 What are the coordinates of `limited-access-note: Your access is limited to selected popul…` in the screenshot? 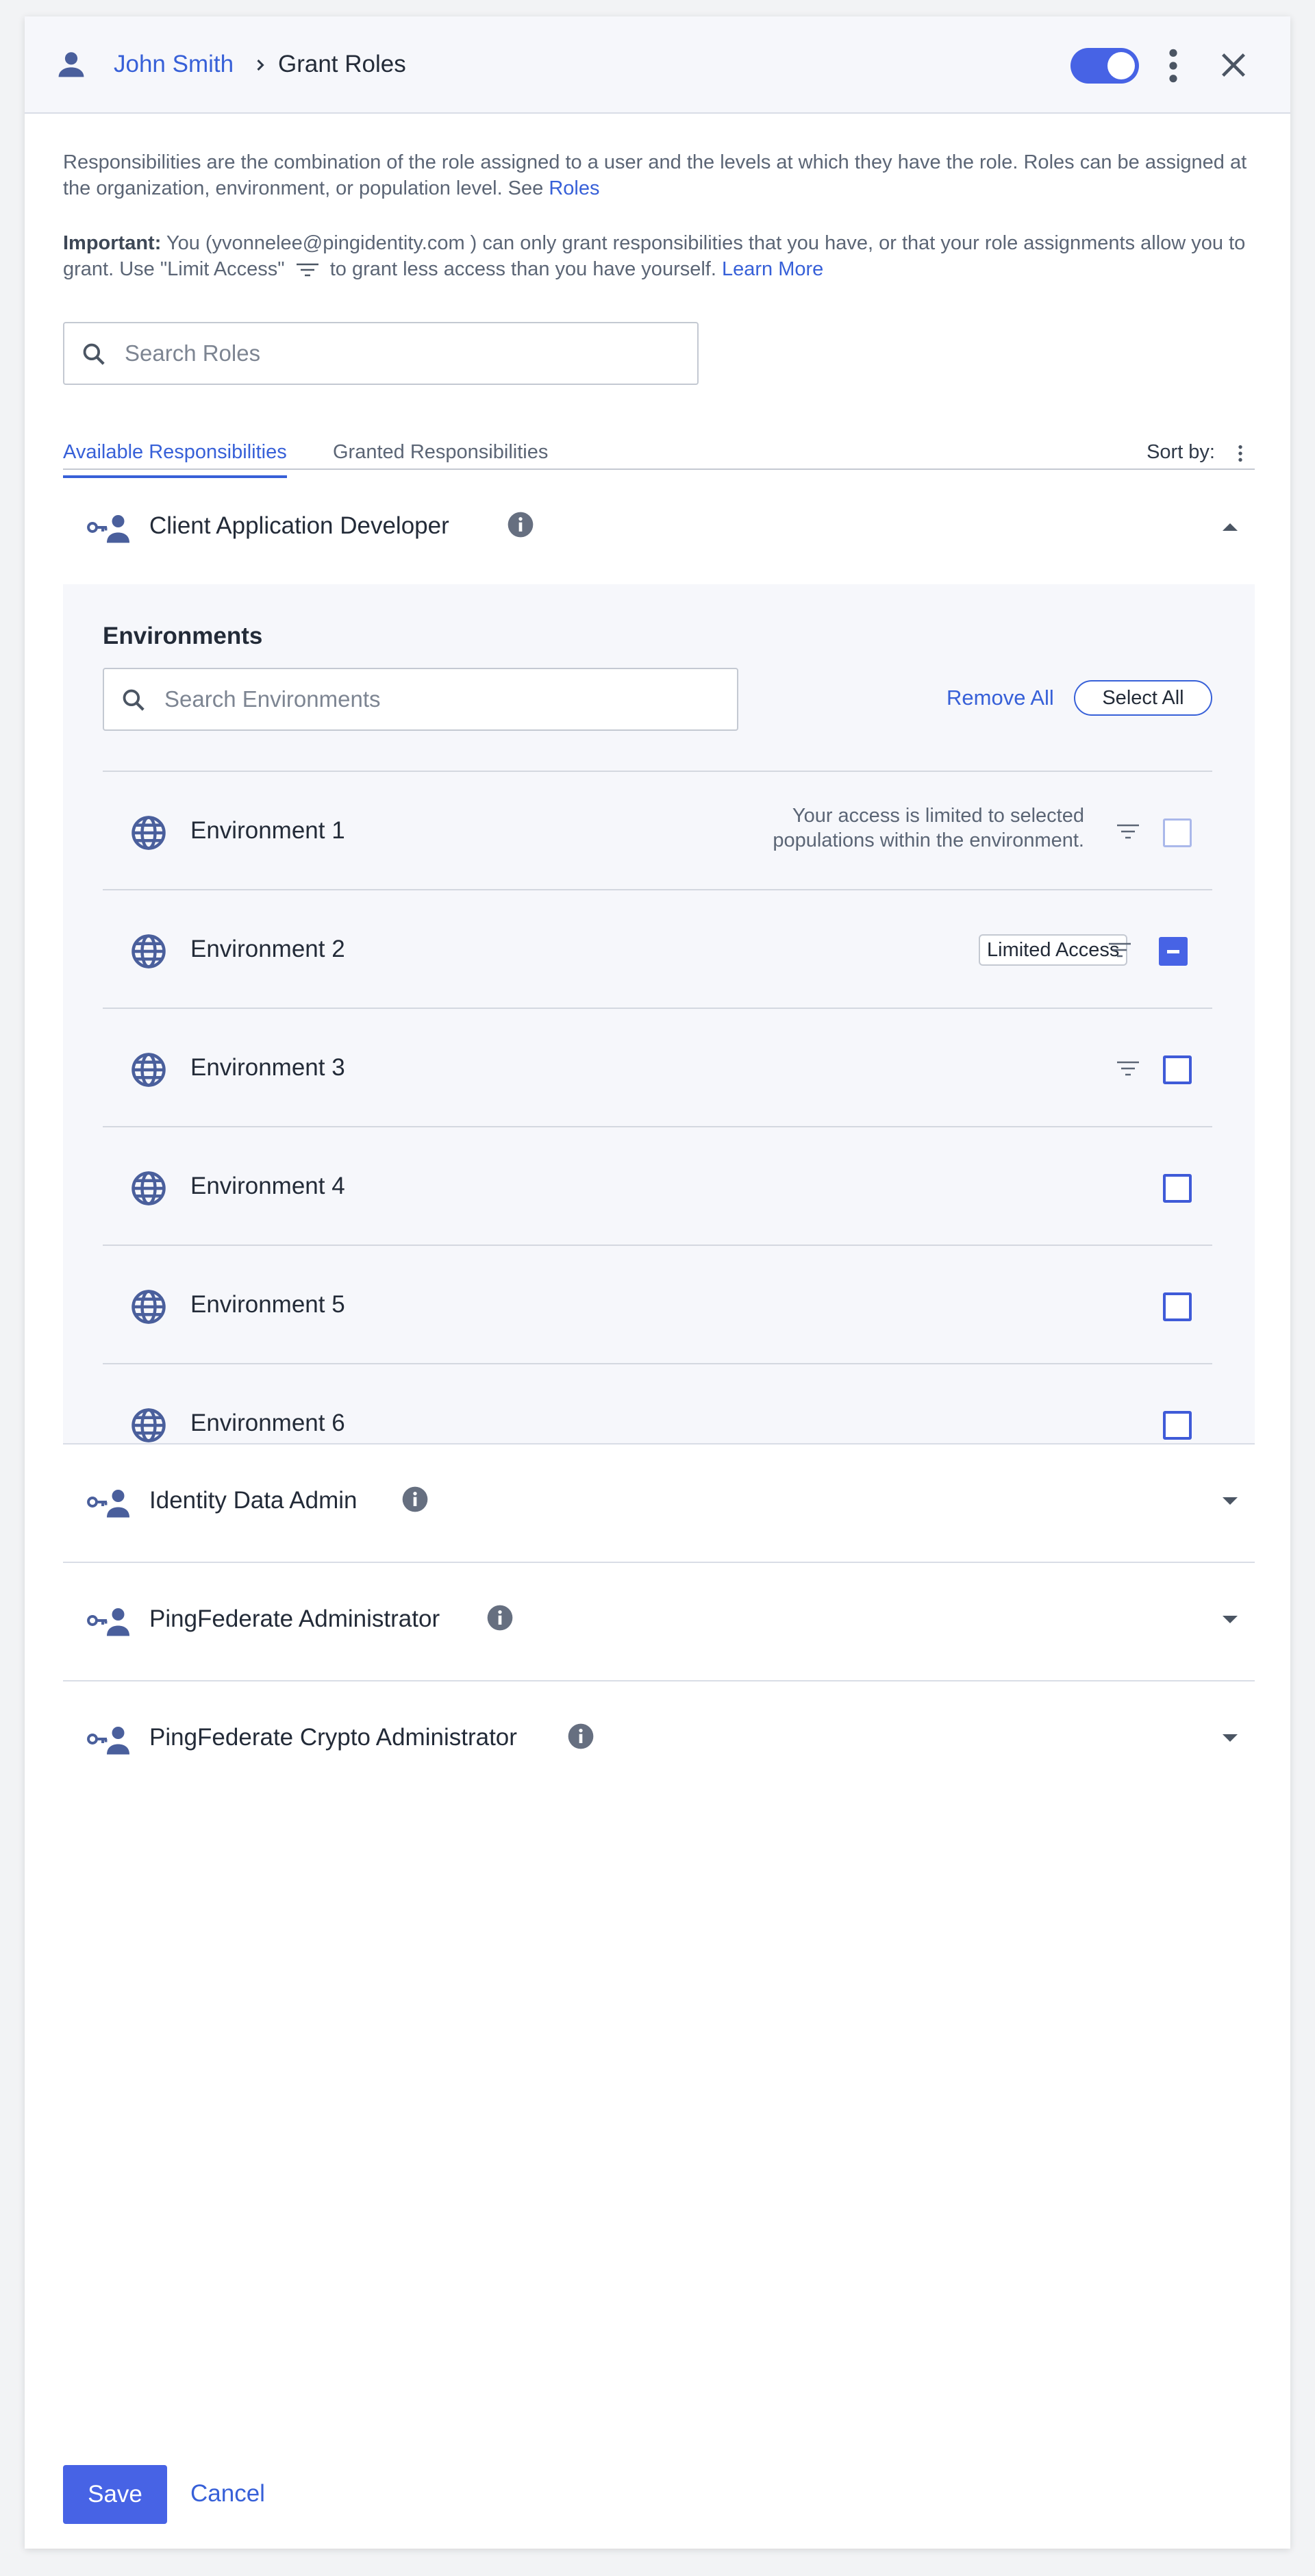 It's located at (928, 828).